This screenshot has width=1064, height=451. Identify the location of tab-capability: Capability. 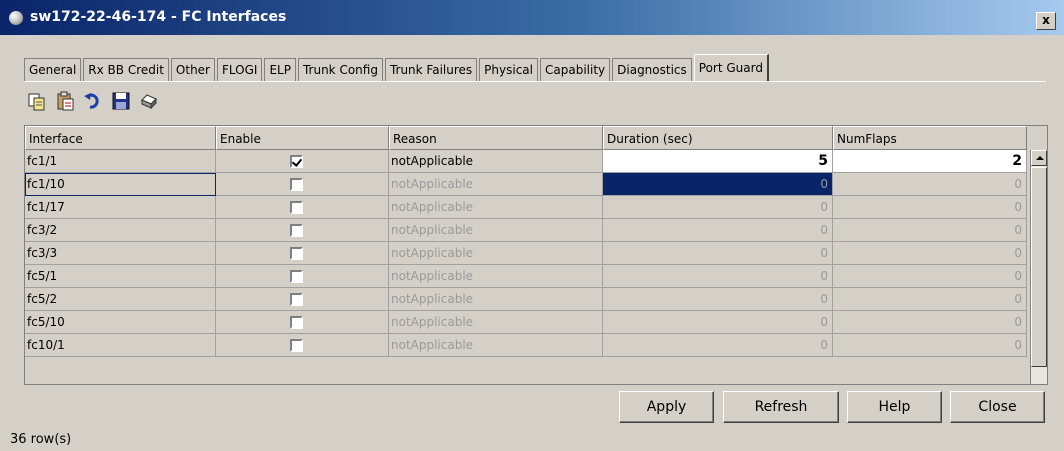
(575, 69).